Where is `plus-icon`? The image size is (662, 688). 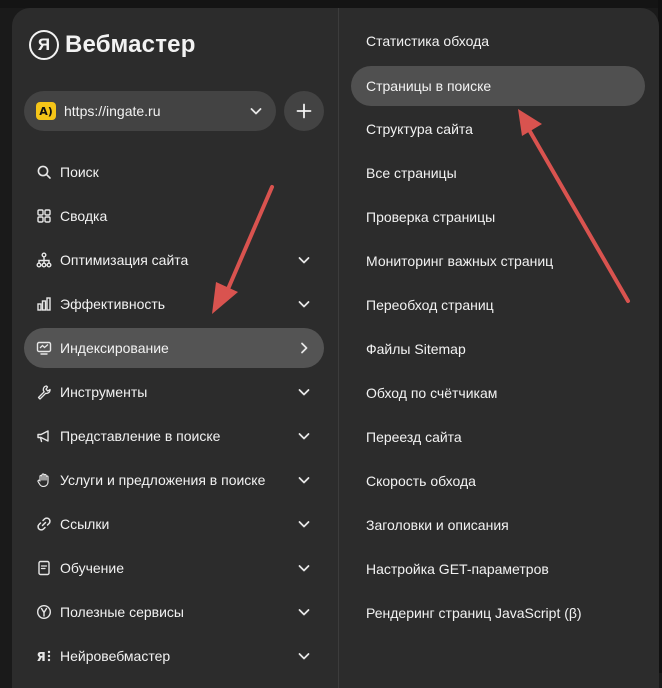
plus-icon is located at coordinates (304, 111).